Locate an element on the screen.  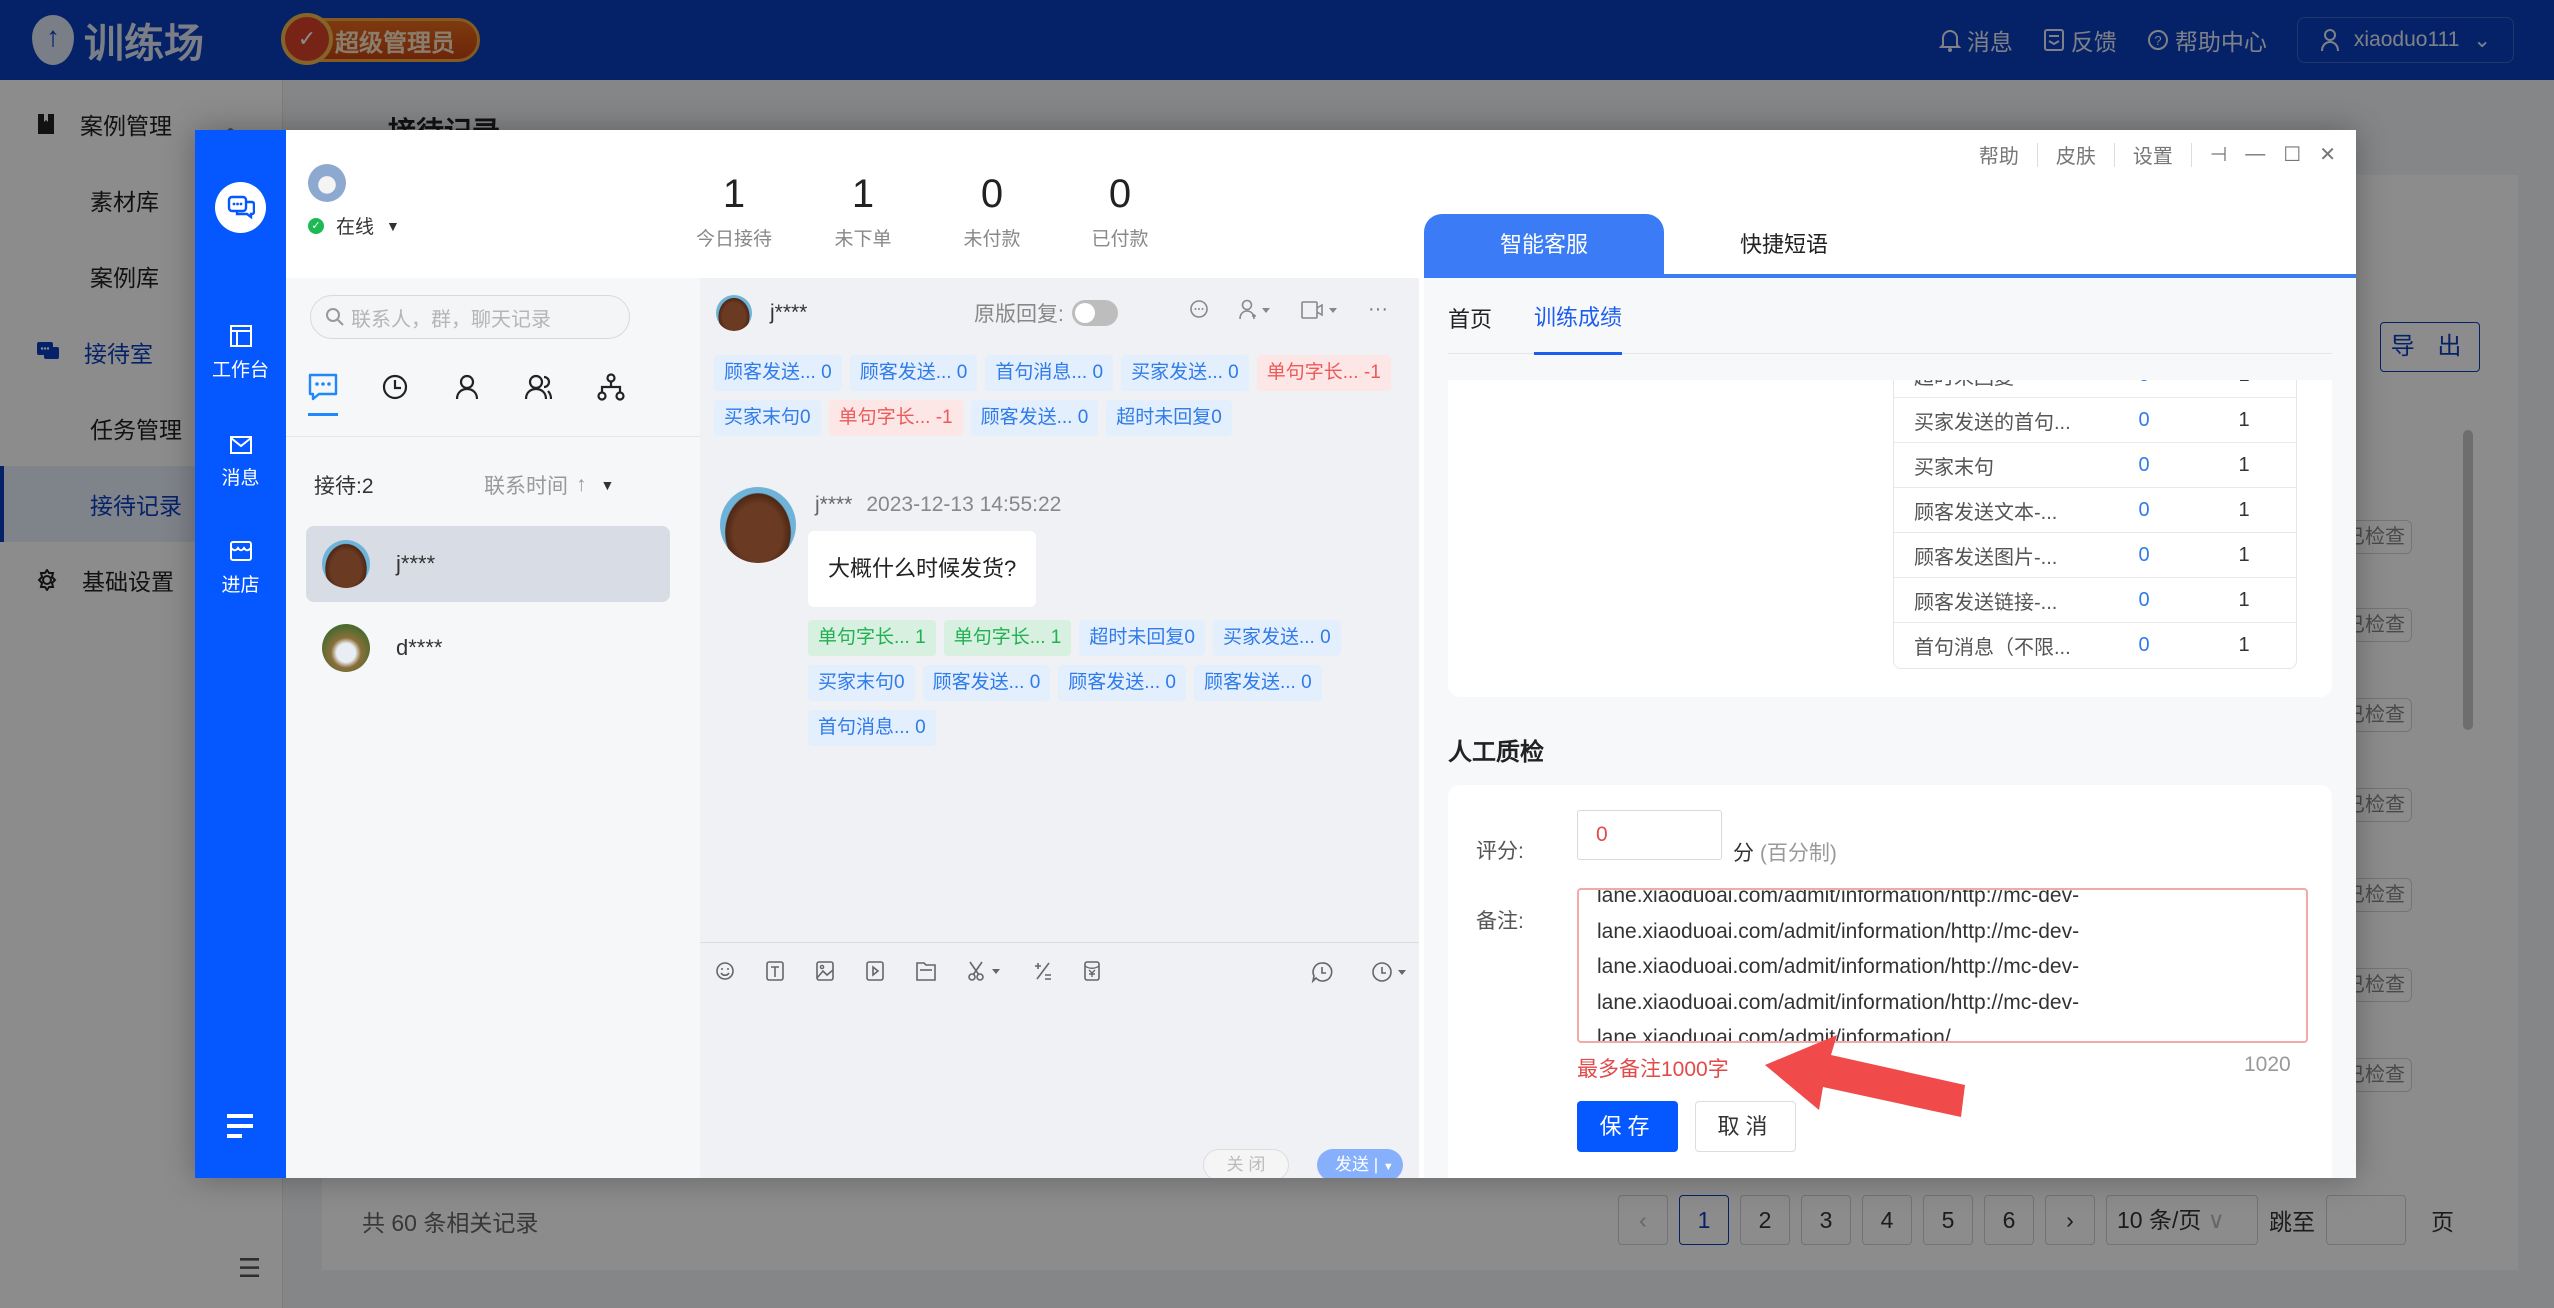
table-row: 买家末句 0 1 is located at coordinates (2095, 465).